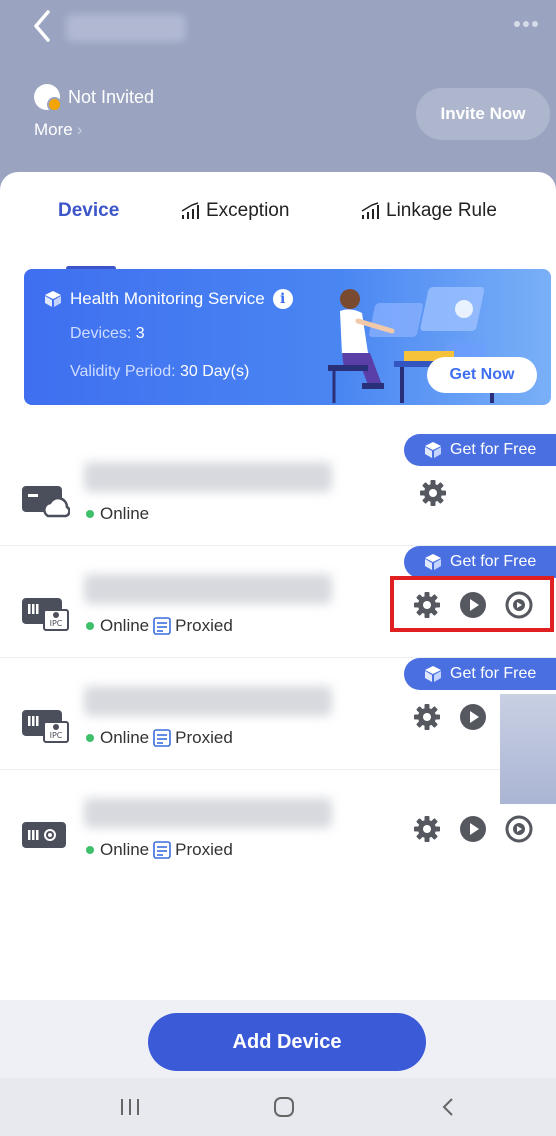  What do you see at coordinates (140, 333) in the screenshot?
I see `banner-devices-value: 3` at bounding box center [140, 333].